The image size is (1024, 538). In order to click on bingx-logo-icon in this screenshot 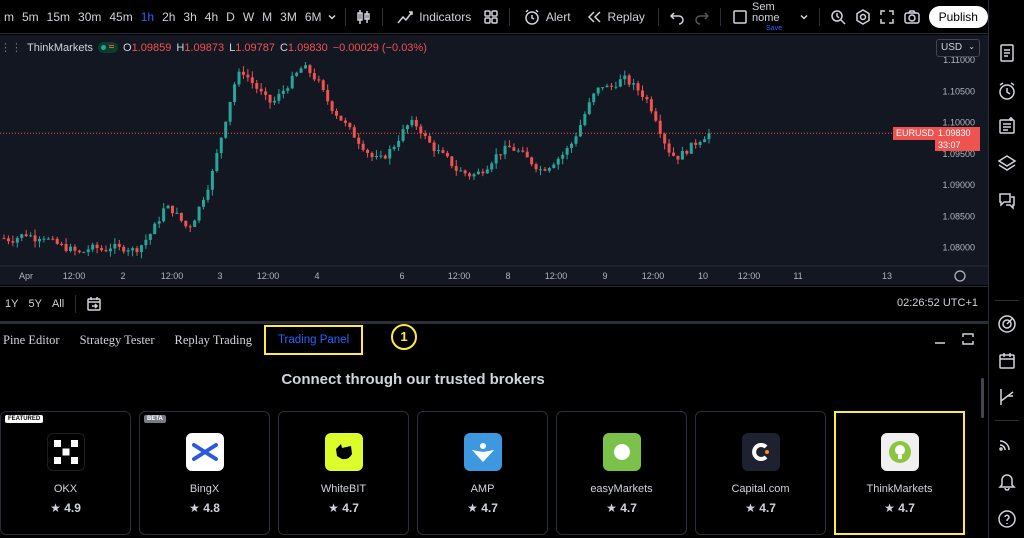, I will do `click(205, 452)`.